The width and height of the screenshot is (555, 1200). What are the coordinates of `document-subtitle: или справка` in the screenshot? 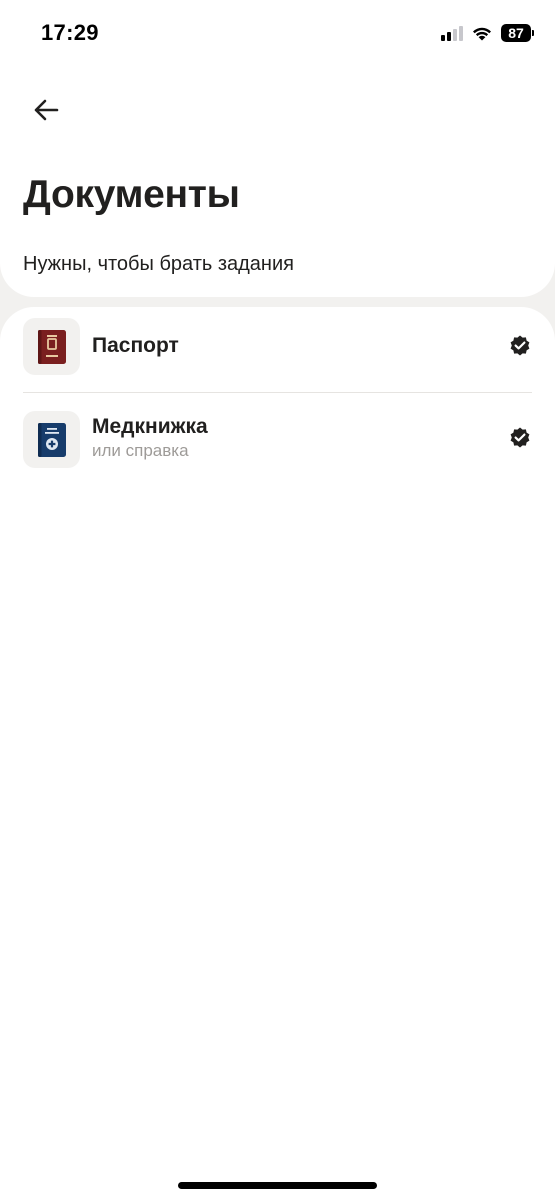 It's located at (140, 450).